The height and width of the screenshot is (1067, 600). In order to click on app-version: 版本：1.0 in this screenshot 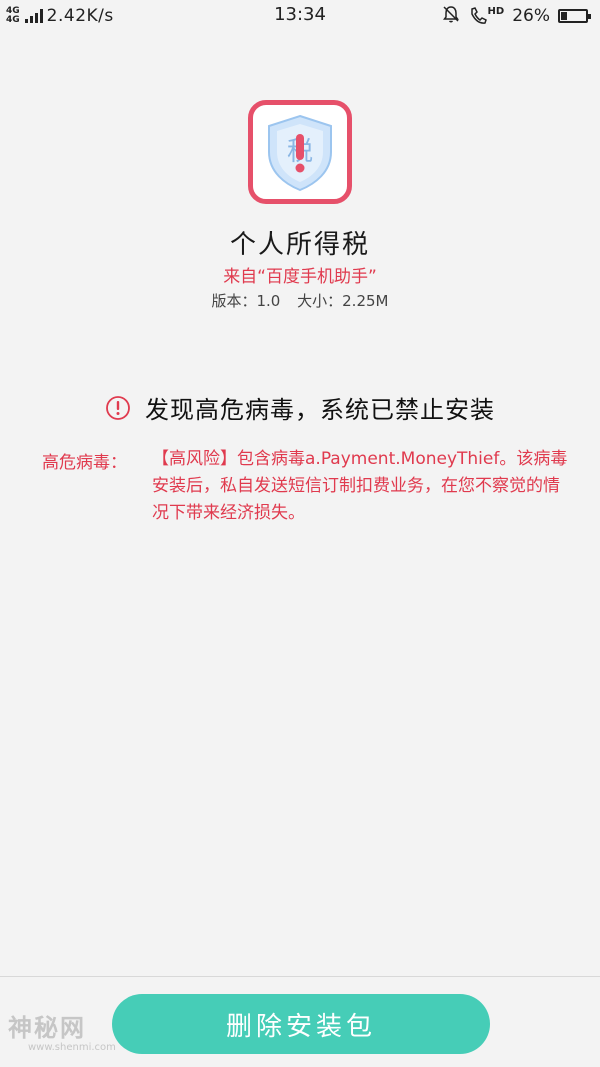, I will do `click(246, 301)`.